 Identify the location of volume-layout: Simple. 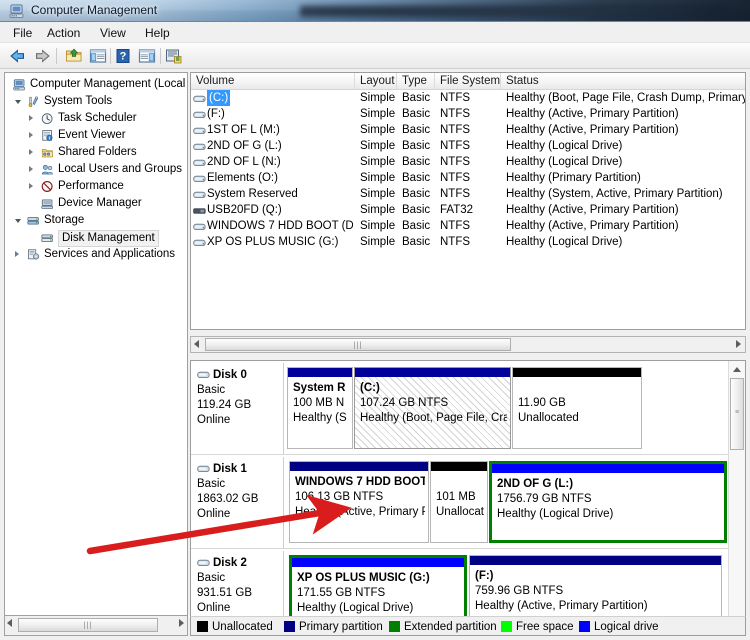
(378, 242).